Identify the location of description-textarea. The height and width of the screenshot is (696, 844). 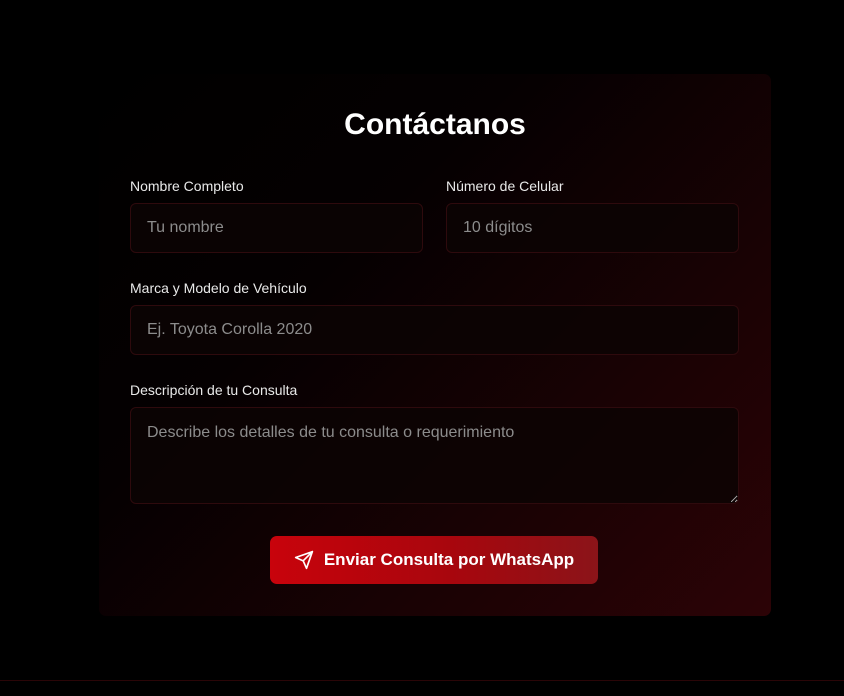
(434, 455).